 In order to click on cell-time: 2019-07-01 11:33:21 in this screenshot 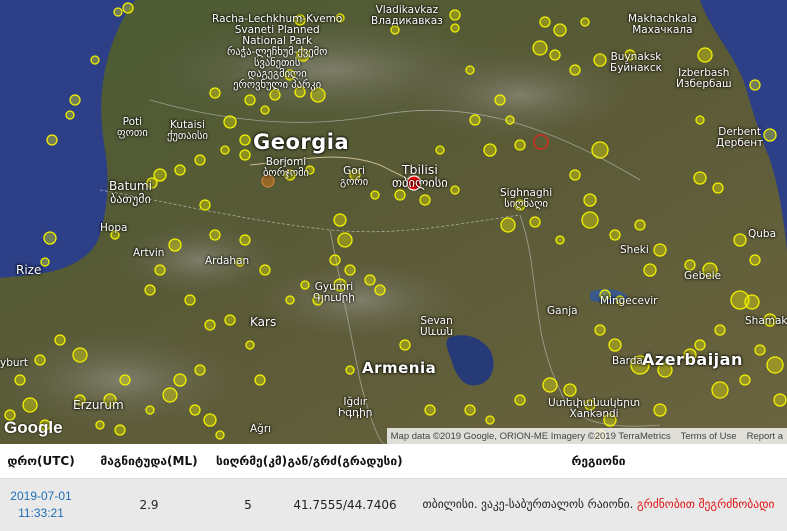, I will do `click(41, 505)`.